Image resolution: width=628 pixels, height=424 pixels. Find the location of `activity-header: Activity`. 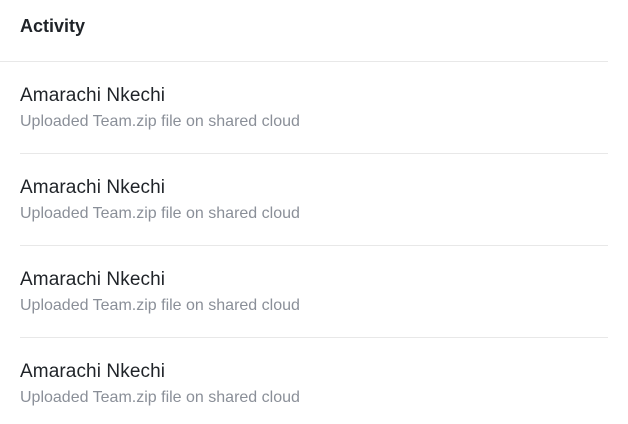

activity-header: Activity is located at coordinates (304, 31).